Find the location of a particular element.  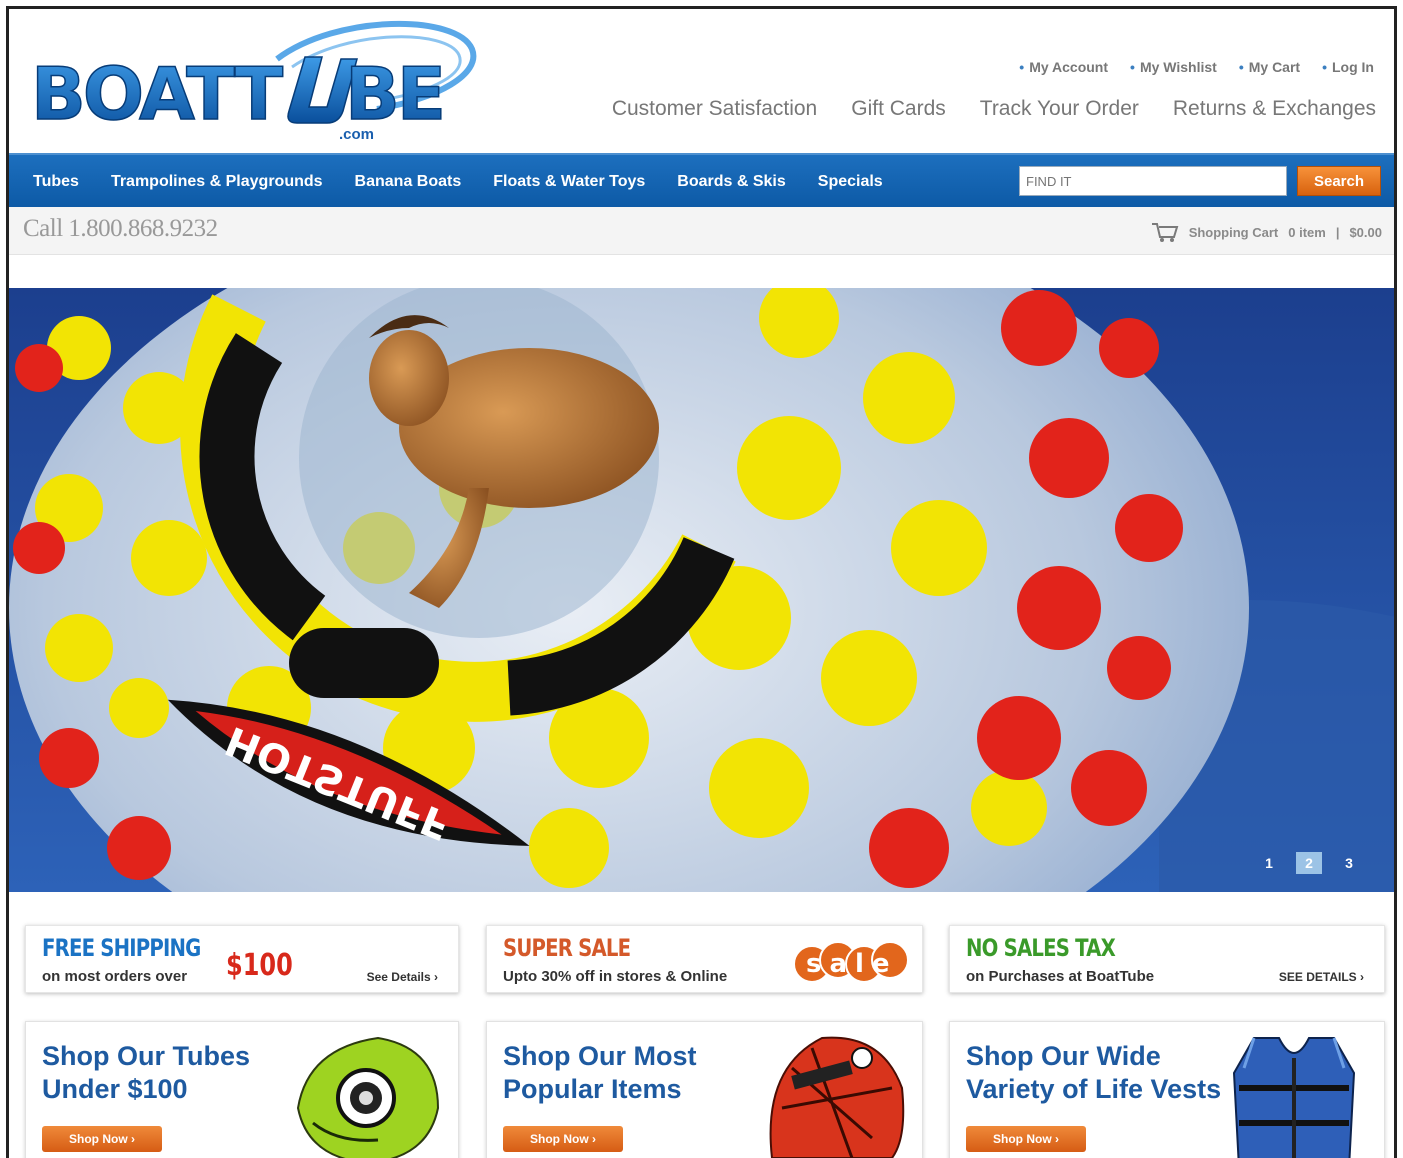

shop-panel-title: Shop Our Tubes Under $100 is located at coordinates (146, 1072).